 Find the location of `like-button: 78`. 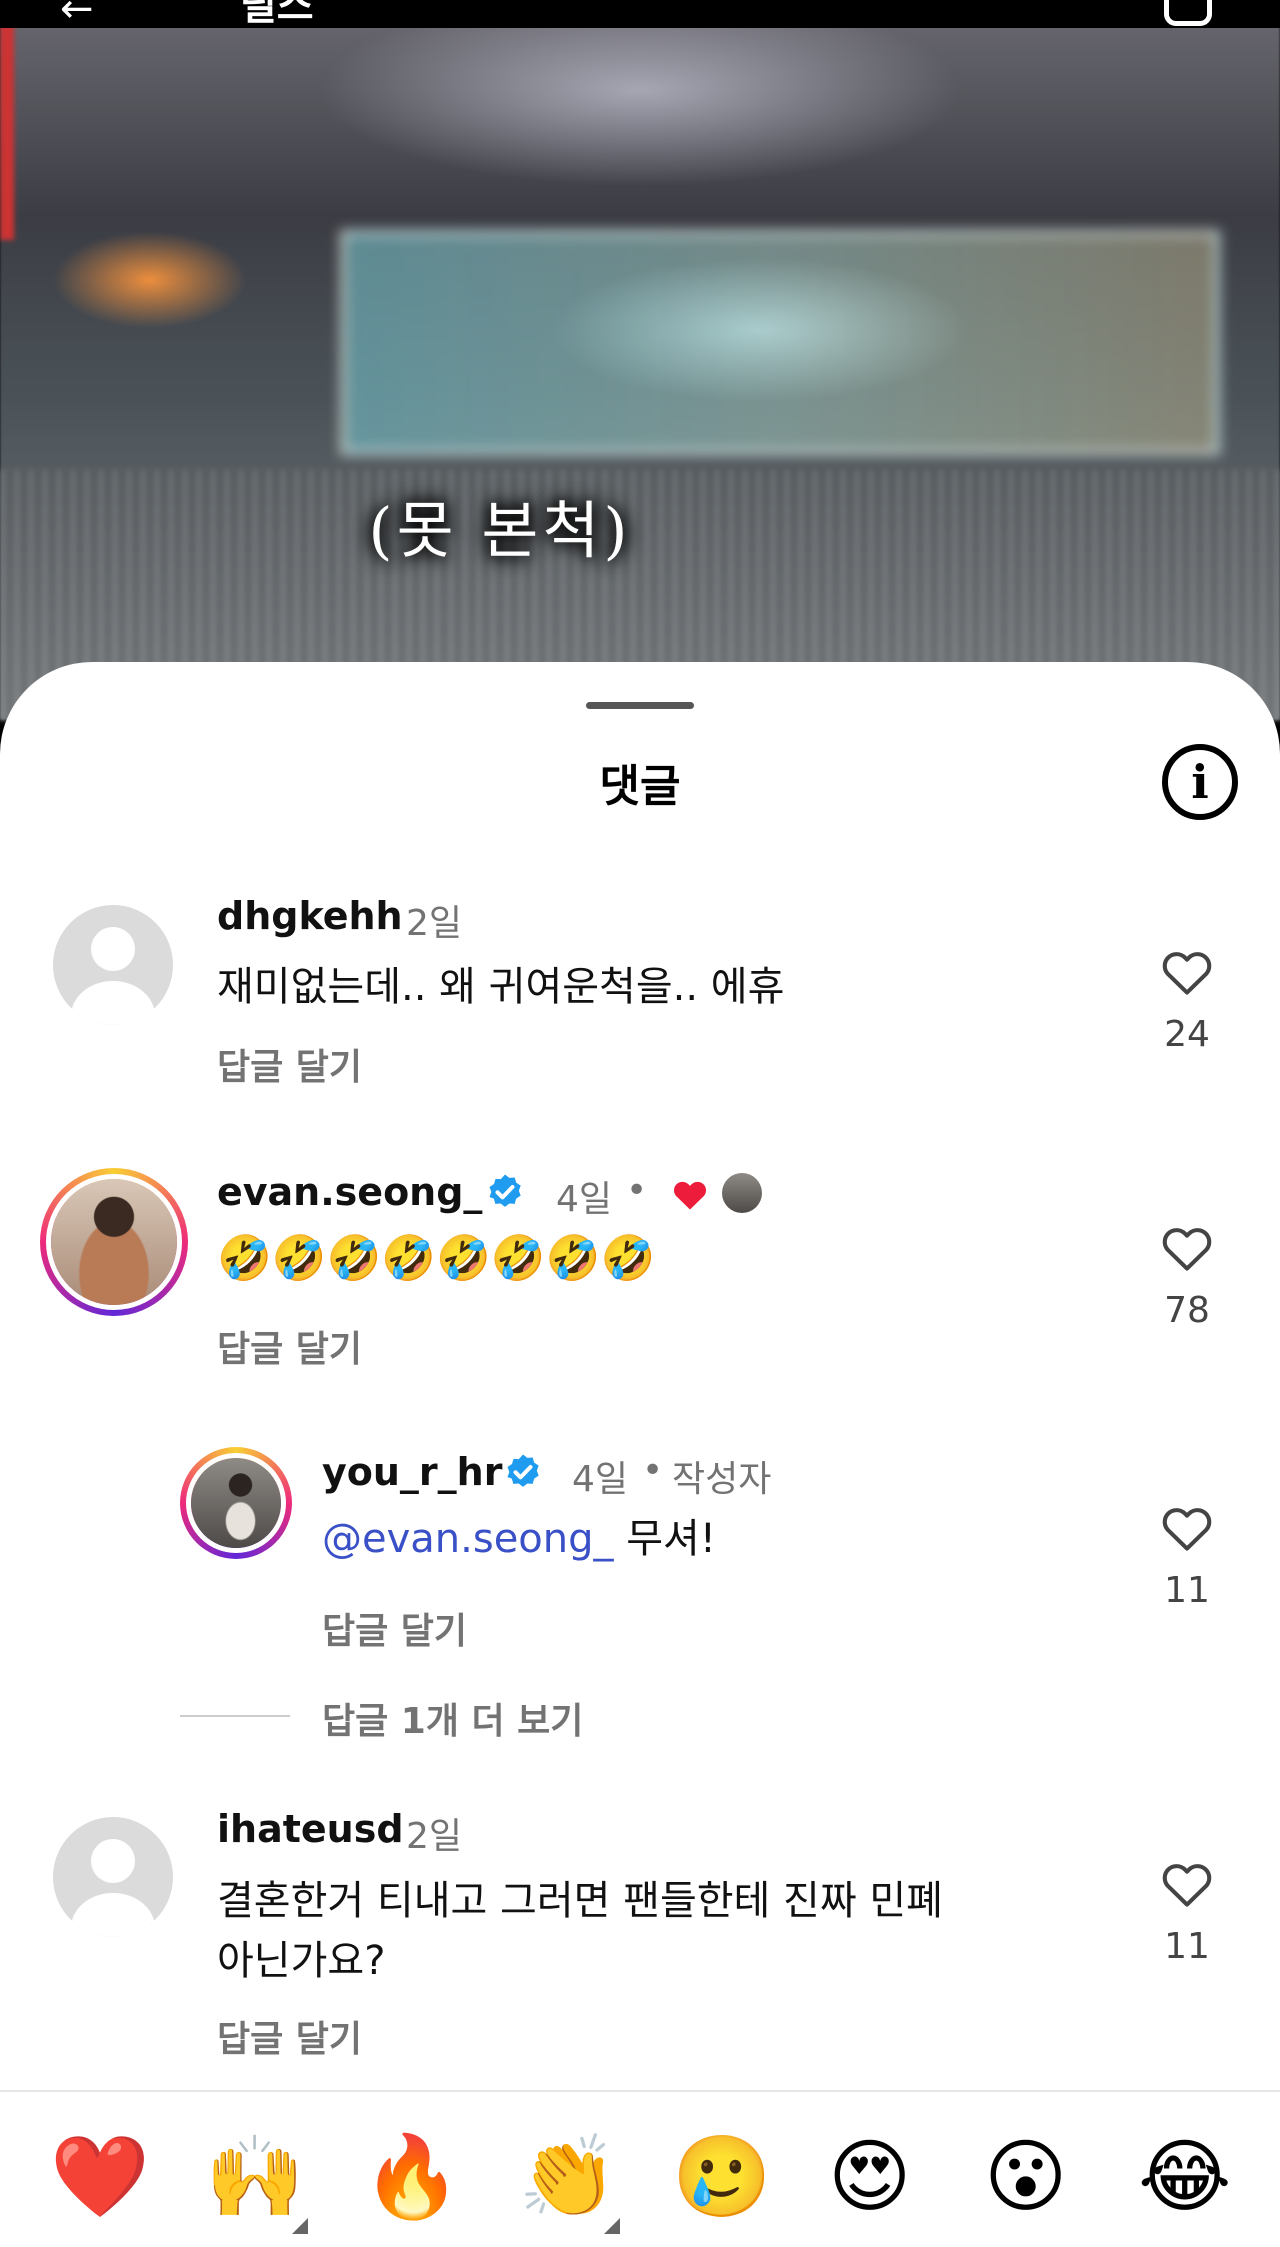

like-button: 78 is located at coordinates (1187, 1276).